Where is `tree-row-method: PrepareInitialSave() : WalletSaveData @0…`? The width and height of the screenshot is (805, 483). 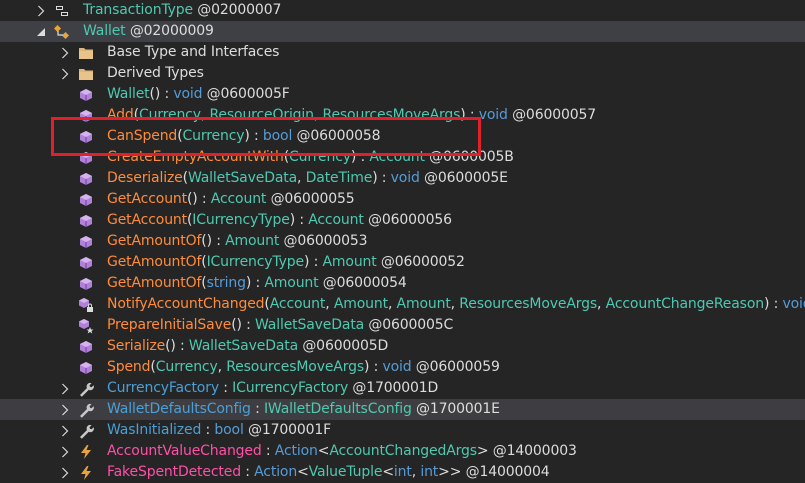 tree-row-method: PrepareInitialSave() : WalletSaveData @0… is located at coordinates (402, 325).